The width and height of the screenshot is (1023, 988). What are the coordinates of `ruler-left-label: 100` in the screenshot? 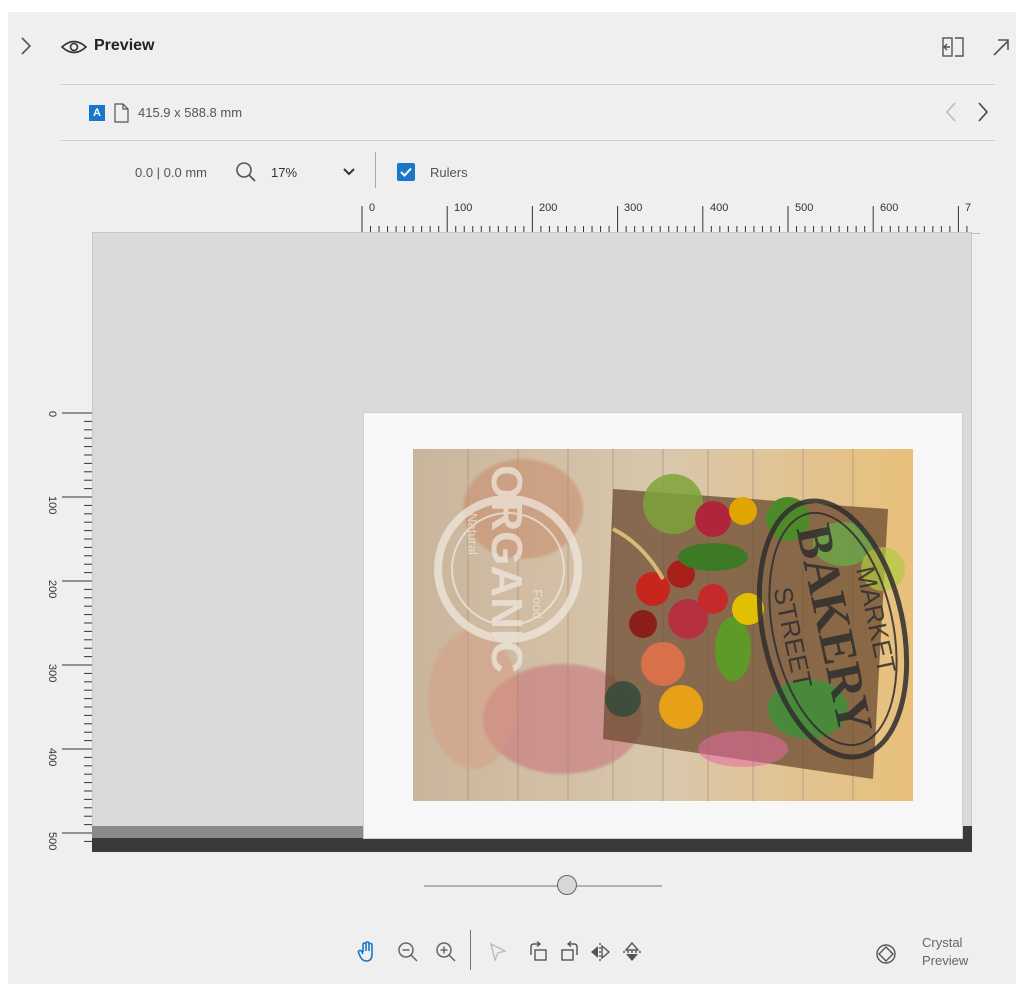 It's located at (52, 505).